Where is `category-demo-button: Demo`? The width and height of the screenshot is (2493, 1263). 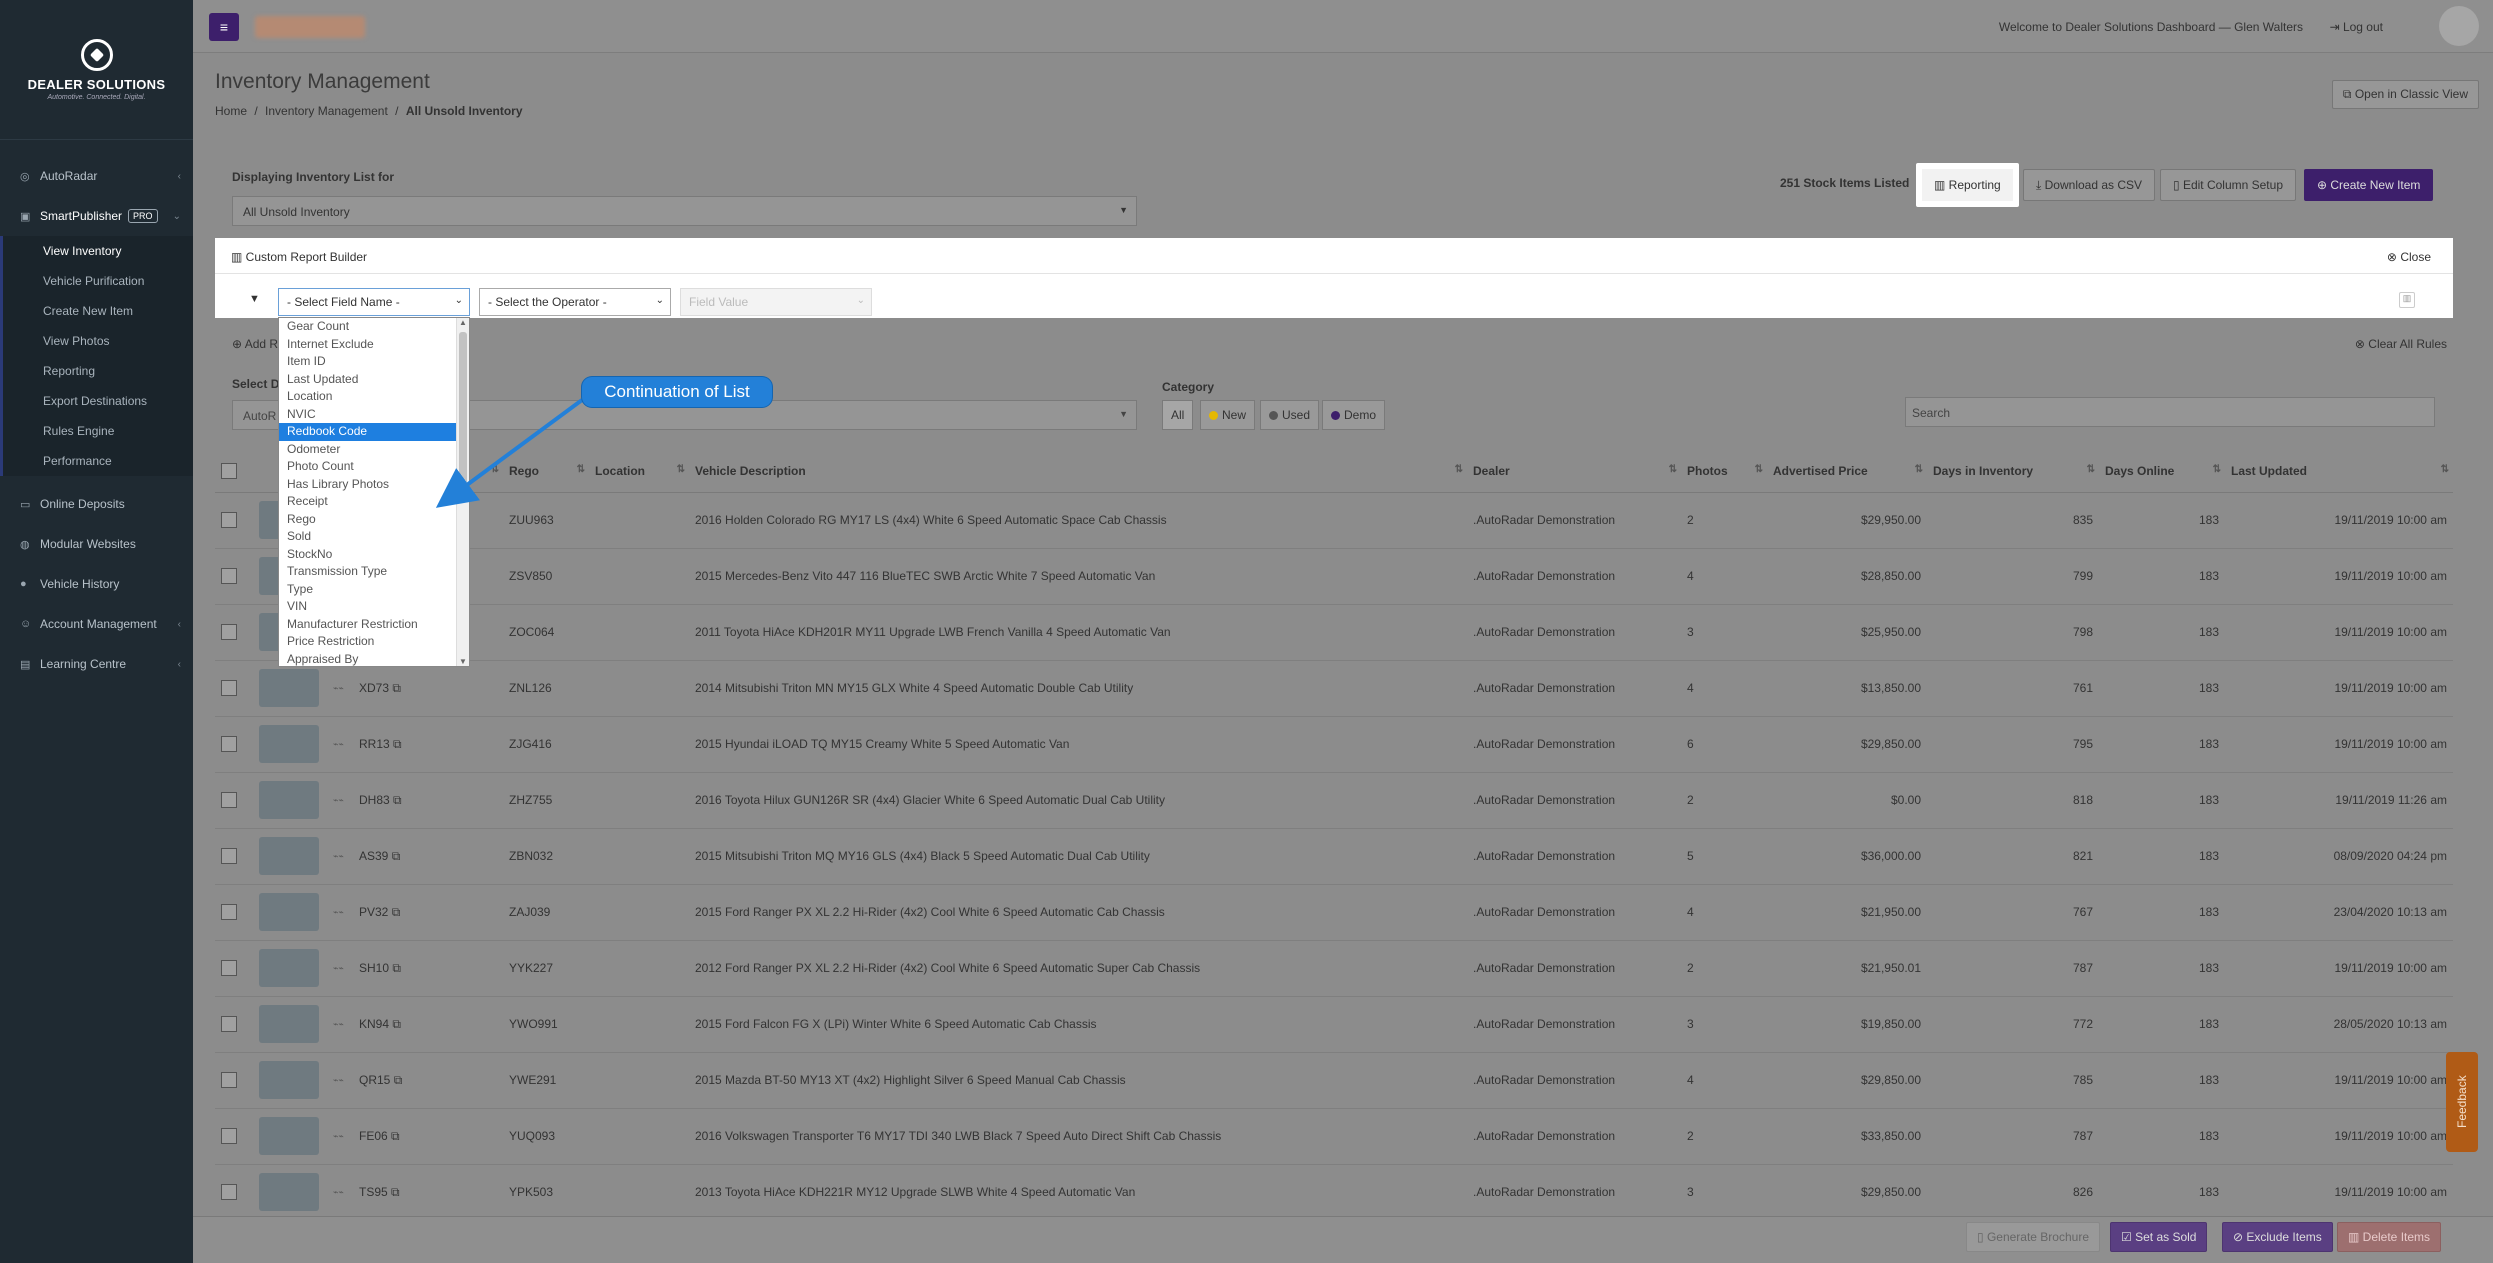
category-demo-button: Demo is located at coordinates (1354, 415).